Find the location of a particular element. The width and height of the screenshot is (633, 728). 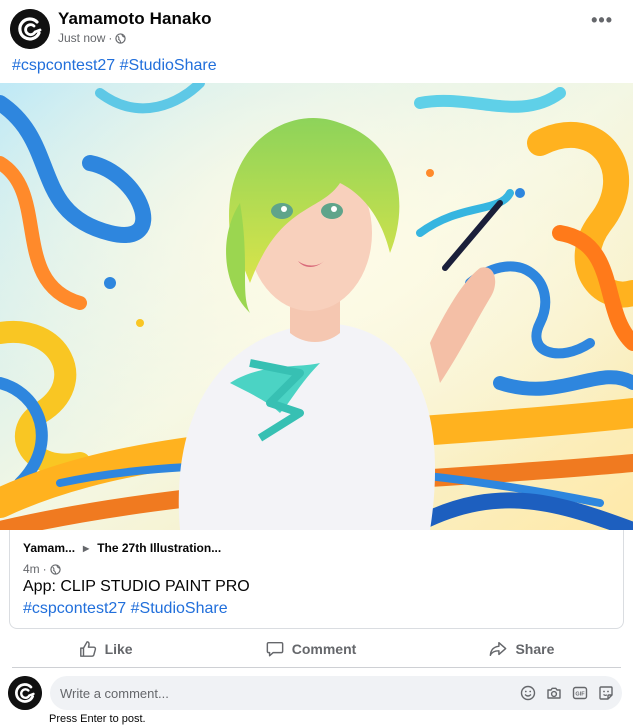

comment-hint: Press Enter to post. is located at coordinates (97, 719).